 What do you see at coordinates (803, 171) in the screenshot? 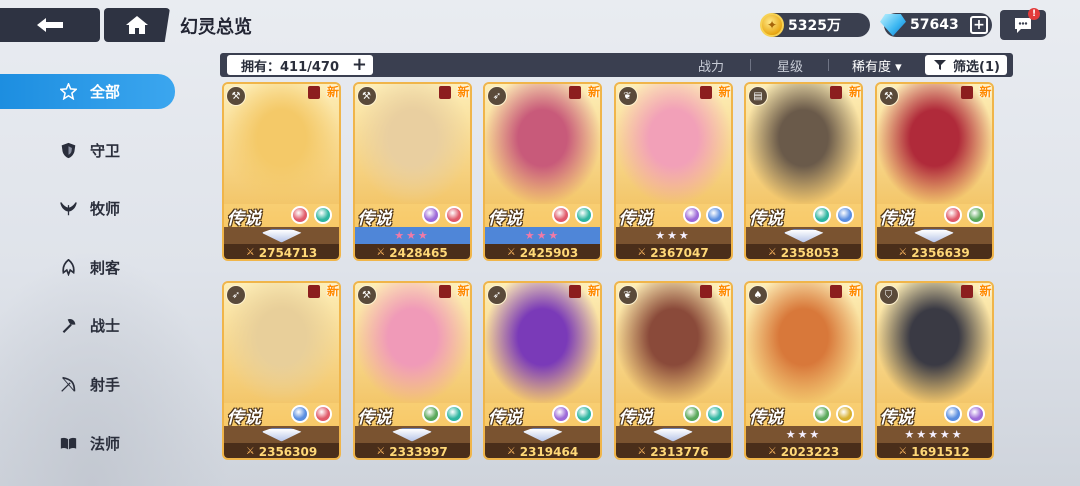
I see `hero-card: ▤ 新传说 ⚔ 2358053` at bounding box center [803, 171].